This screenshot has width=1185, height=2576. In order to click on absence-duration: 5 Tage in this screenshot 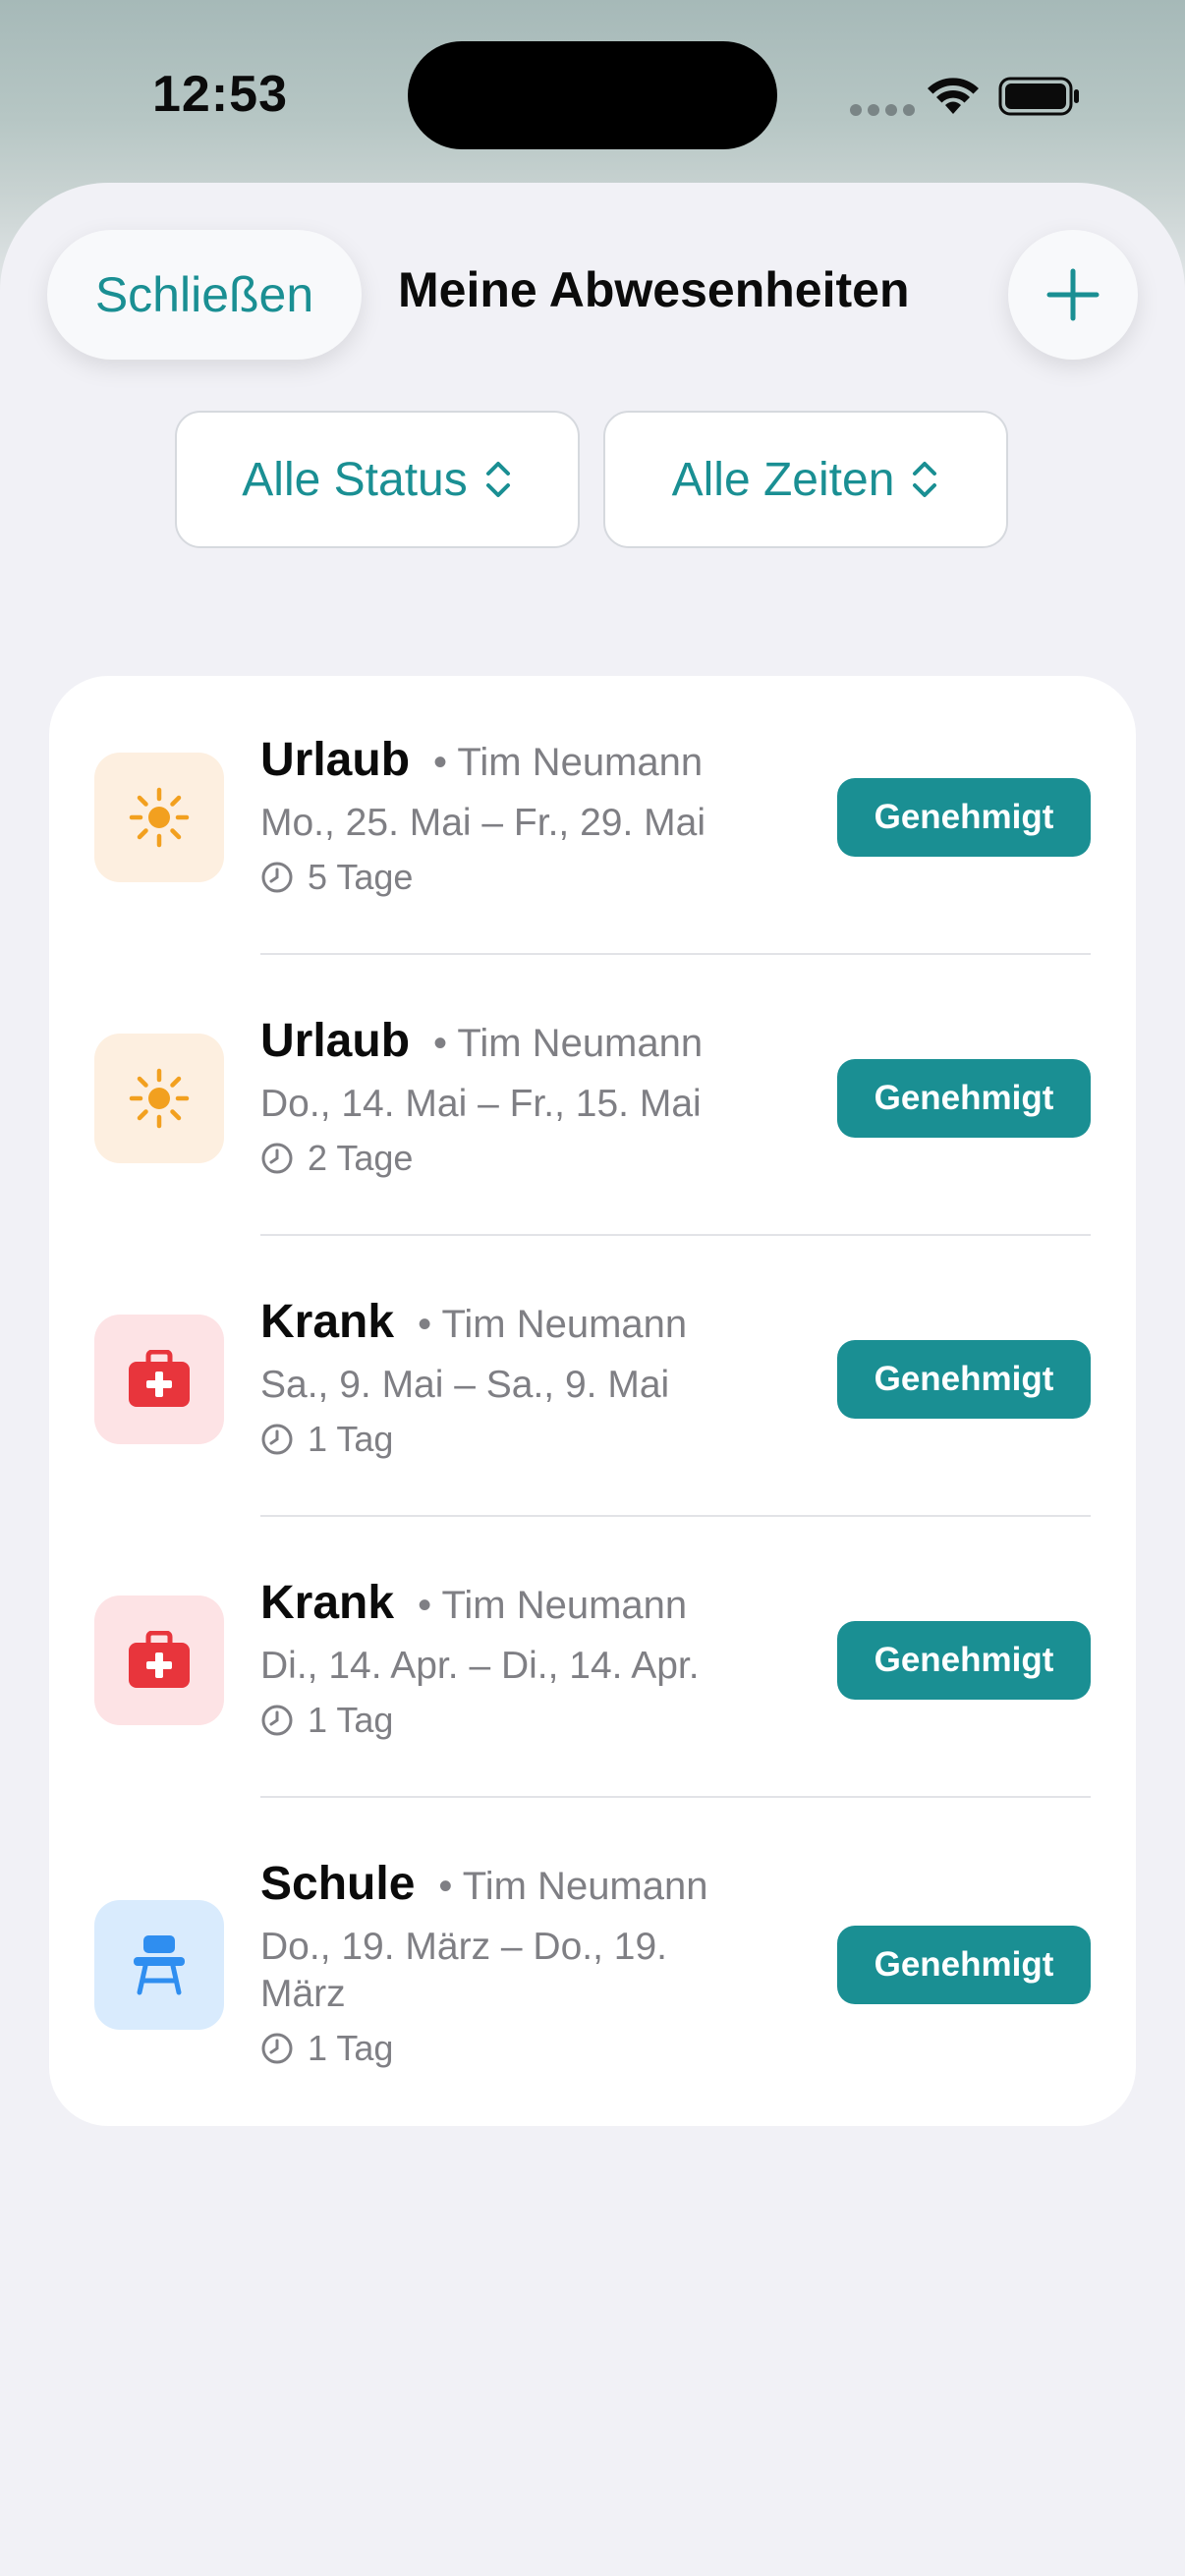, I will do `click(361, 877)`.